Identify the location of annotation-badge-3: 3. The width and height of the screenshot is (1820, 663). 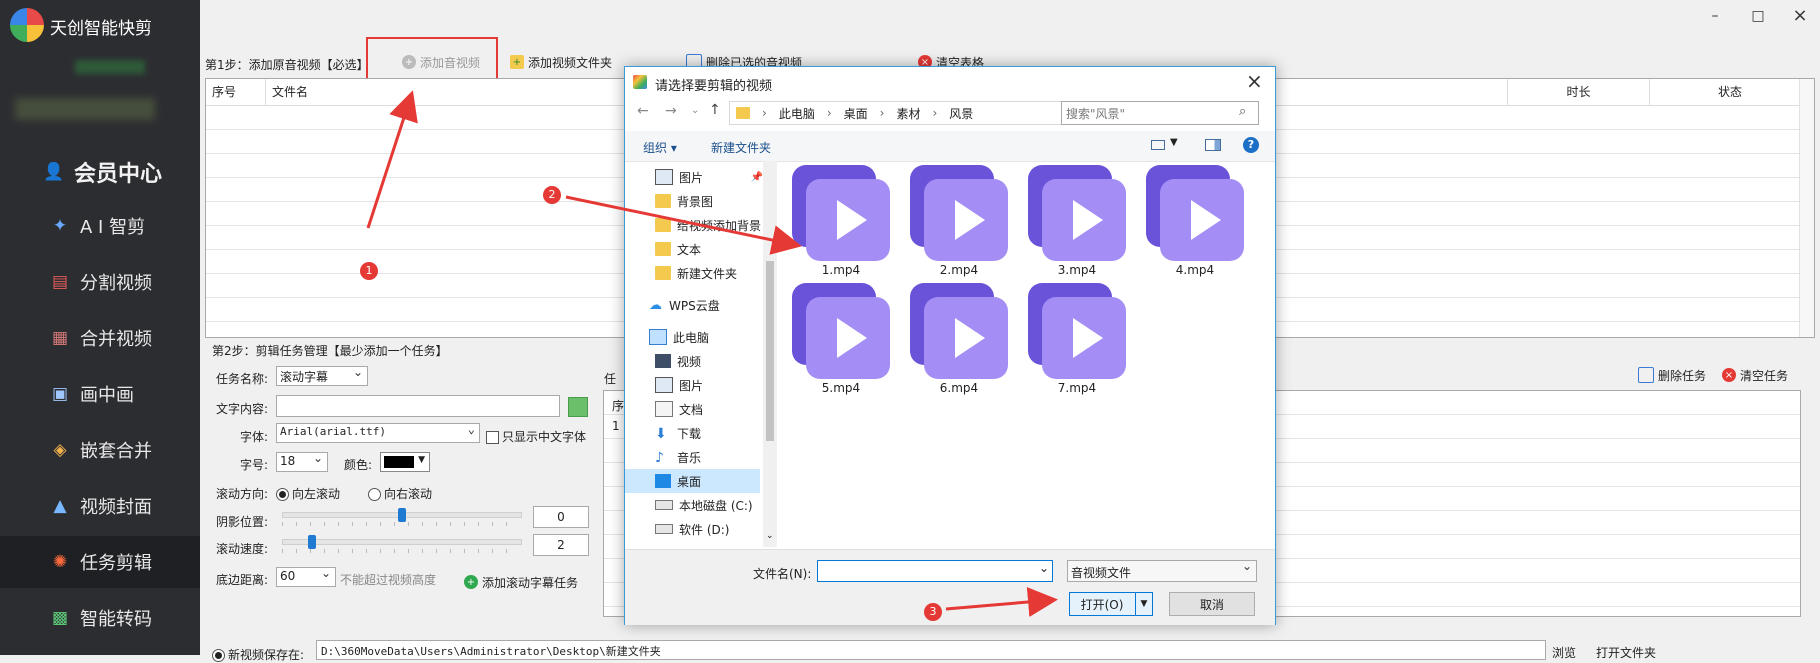
(933, 612).